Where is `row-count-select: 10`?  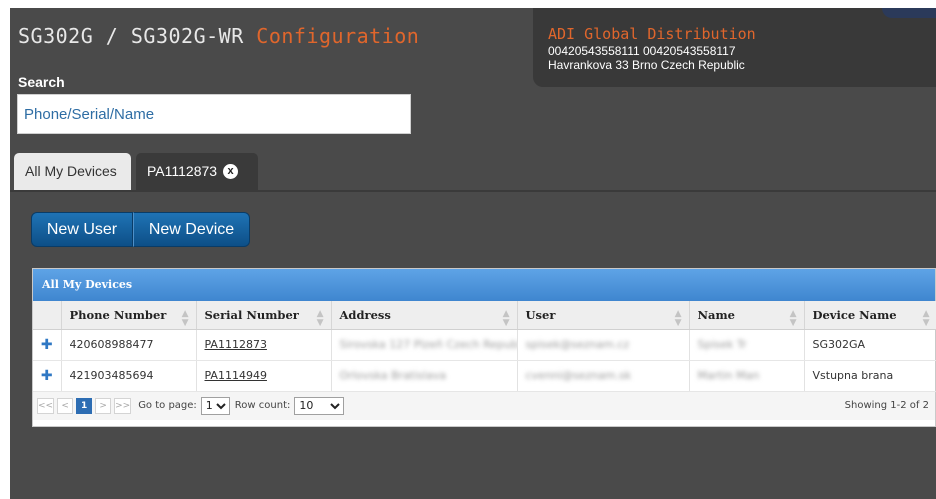
row-count-select: 10 is located at coordinates (319, 405).